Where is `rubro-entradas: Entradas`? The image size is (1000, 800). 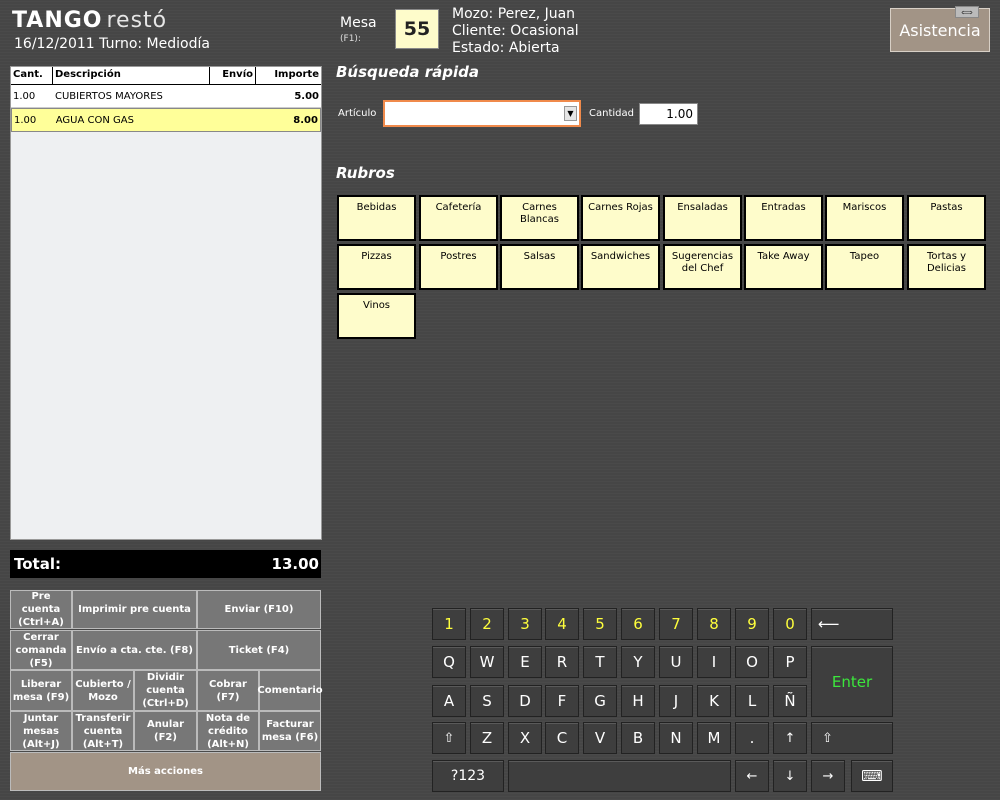
rubro-entradas: Entradas is located at coordinates (783, 218).